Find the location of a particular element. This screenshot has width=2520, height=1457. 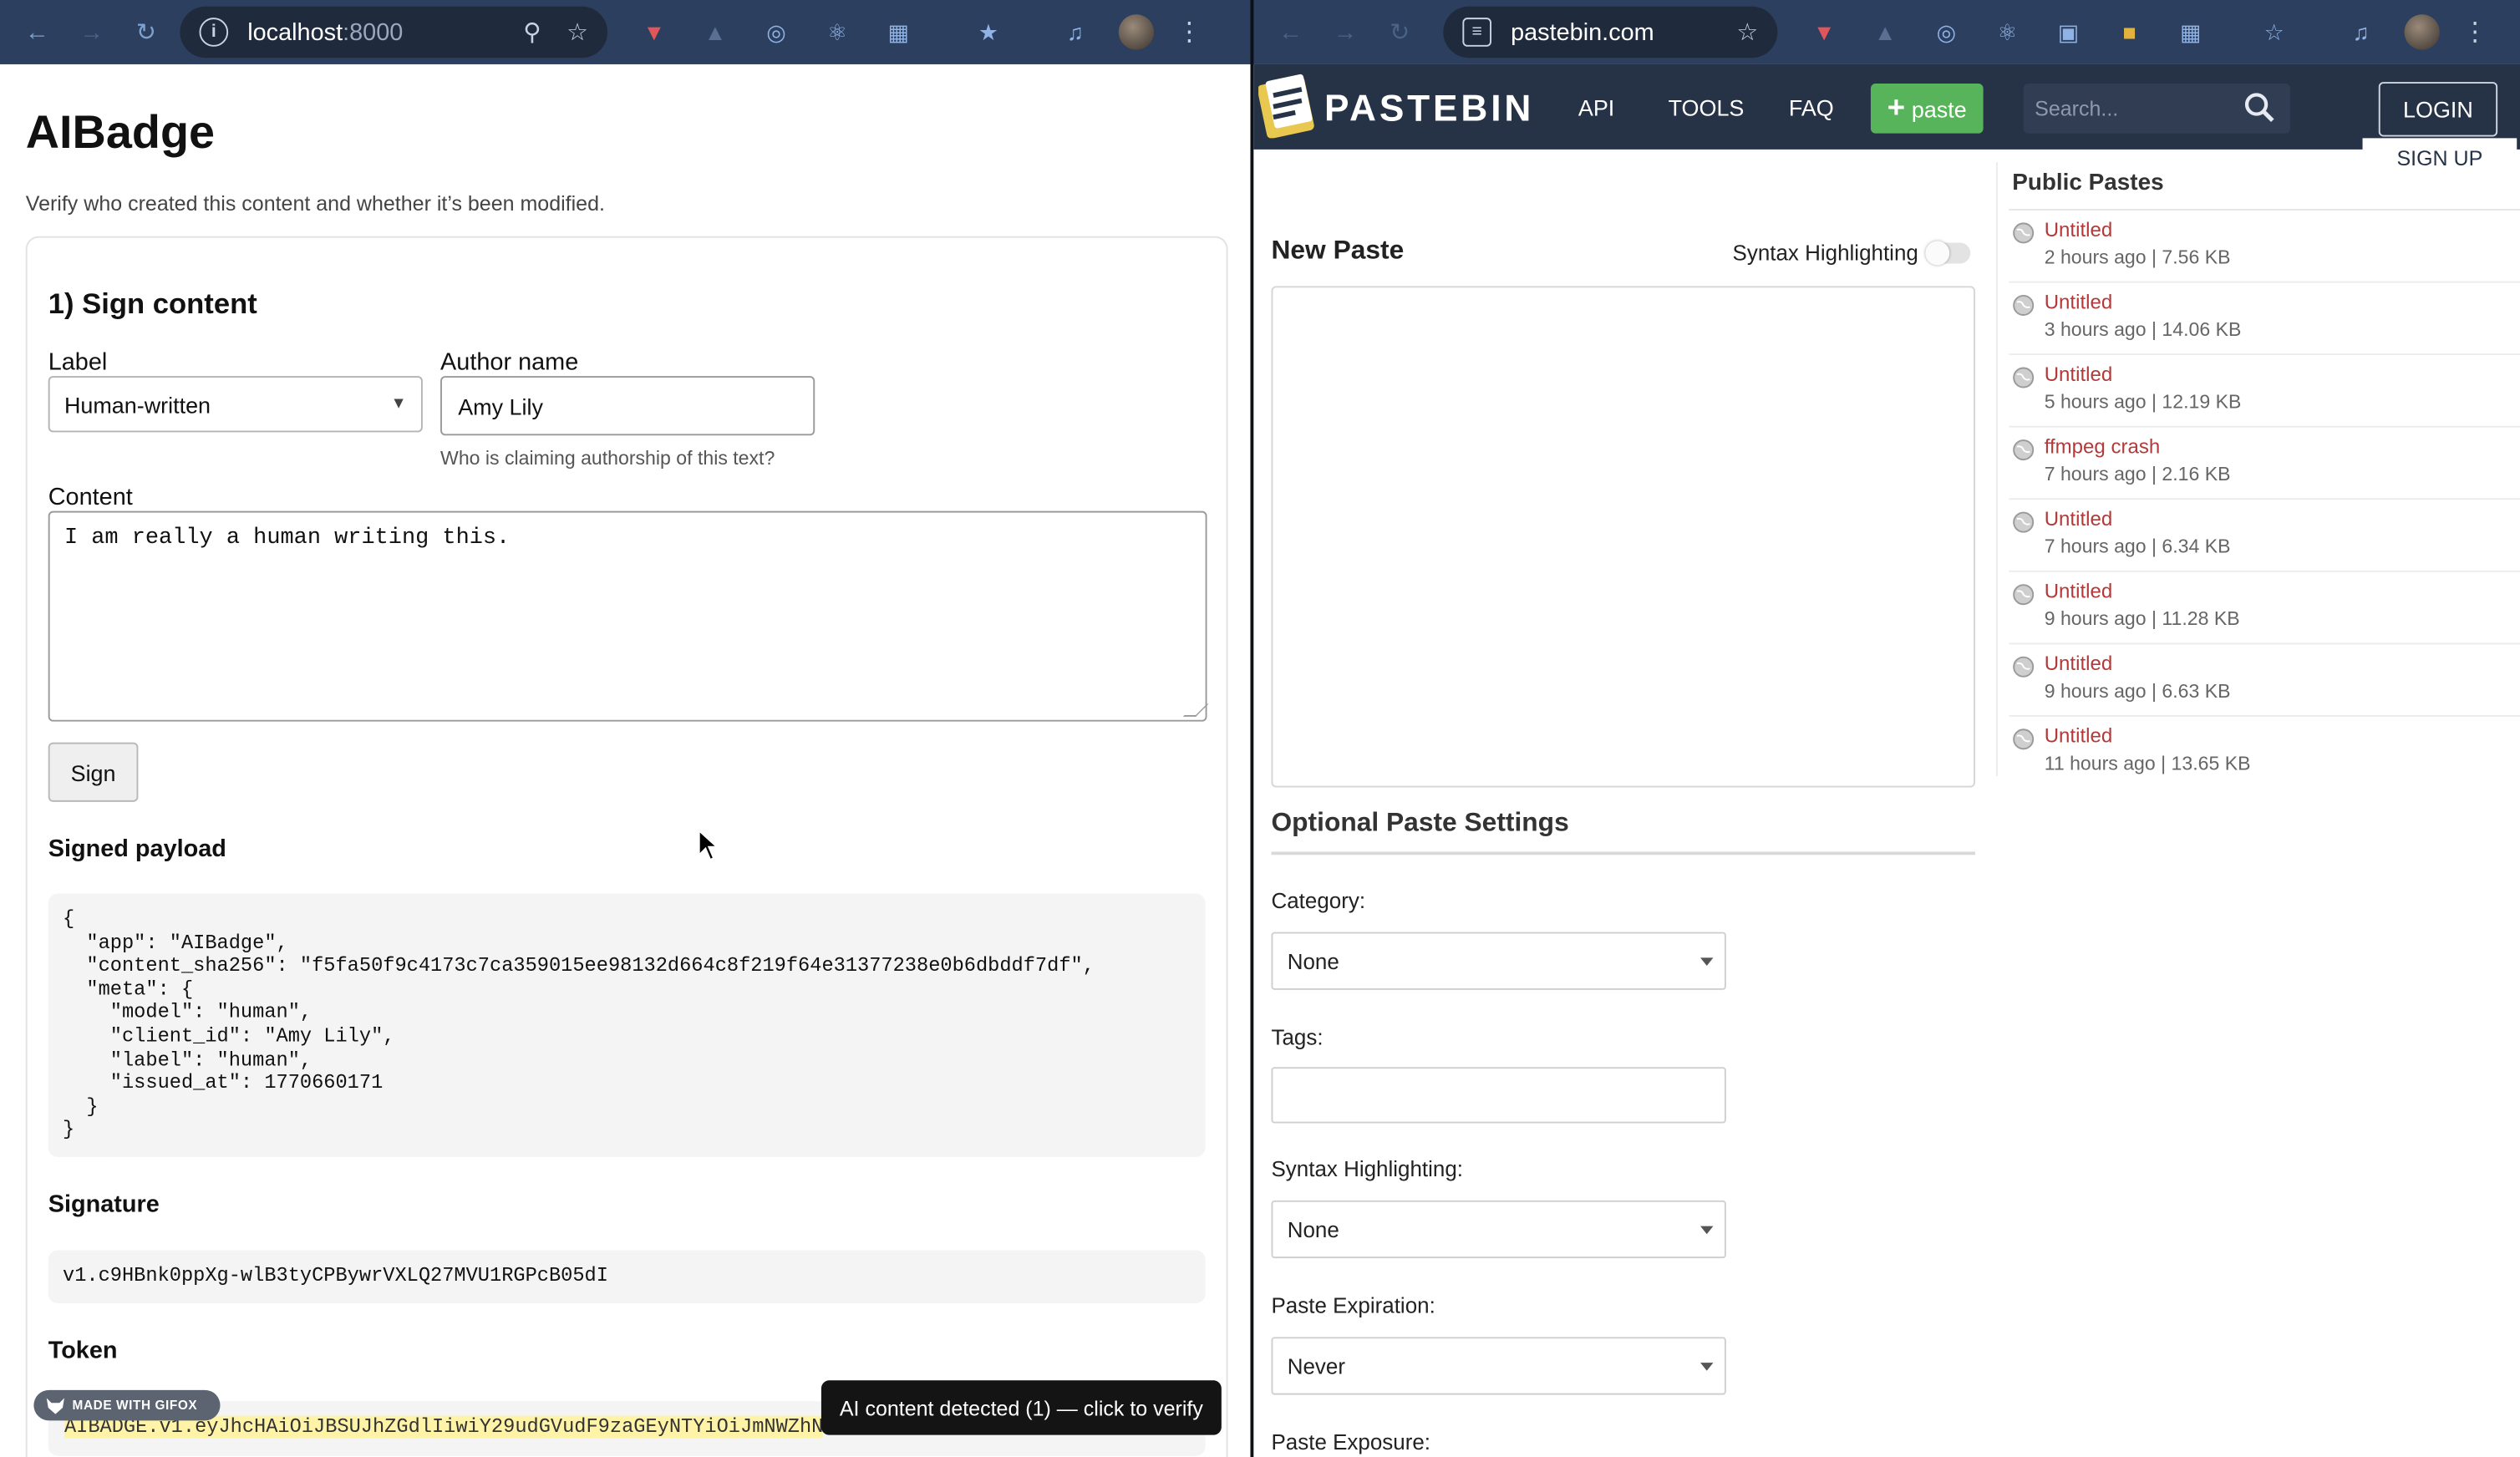

favorites-icon: ☆ is located at coordinates (2274, 32).